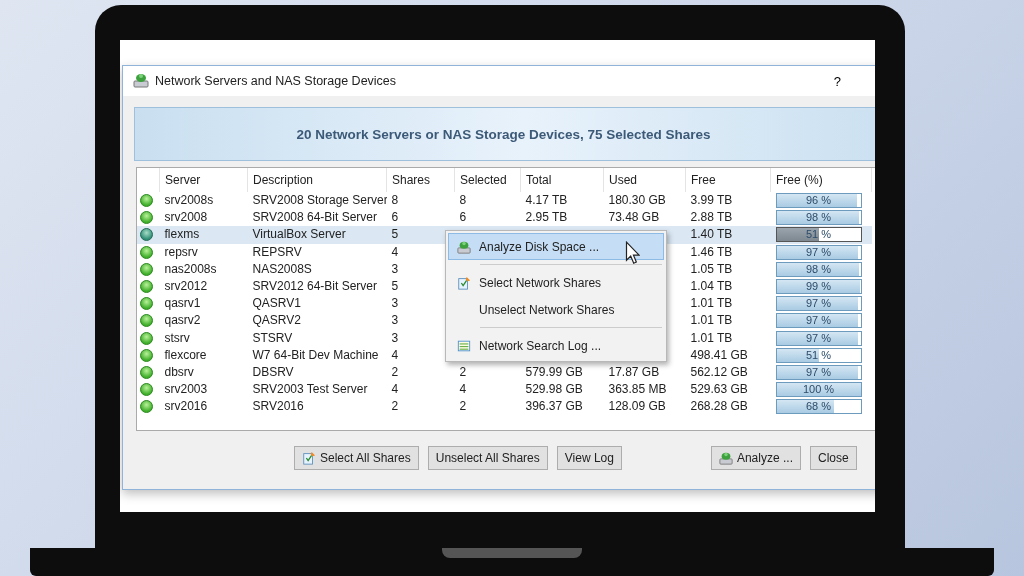  I want to click on table-cell: 396.37 GB, so click(554, 406).